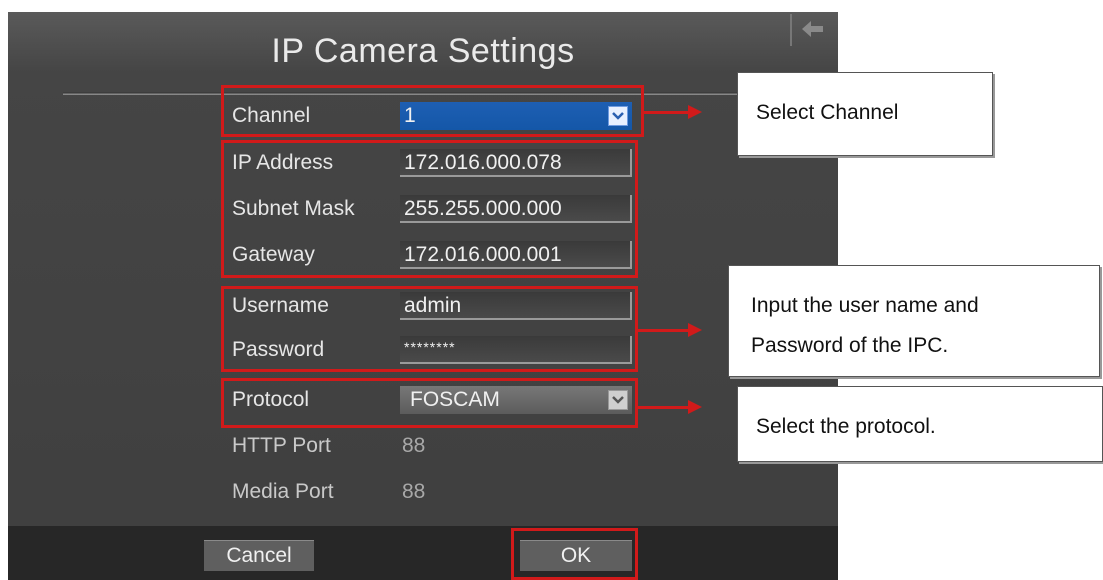  Describe the element at coordinates (846, 426) in the screenshot. I see `select-protocol-callout-text: Select the protocol.` at that location.